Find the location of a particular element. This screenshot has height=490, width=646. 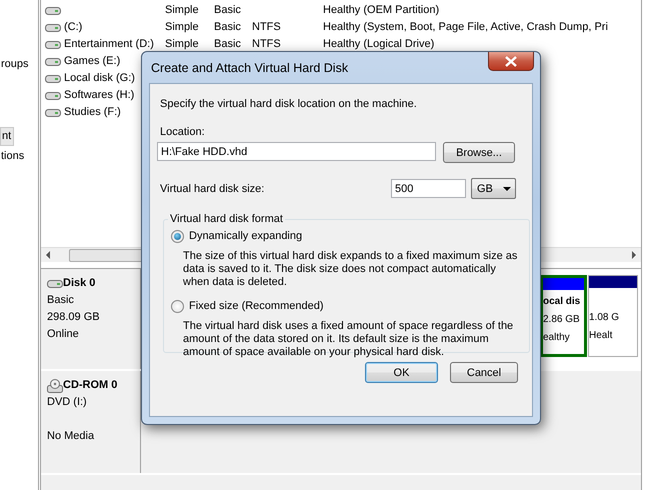

disk-status: No Media is located at coordinates (71, 436).